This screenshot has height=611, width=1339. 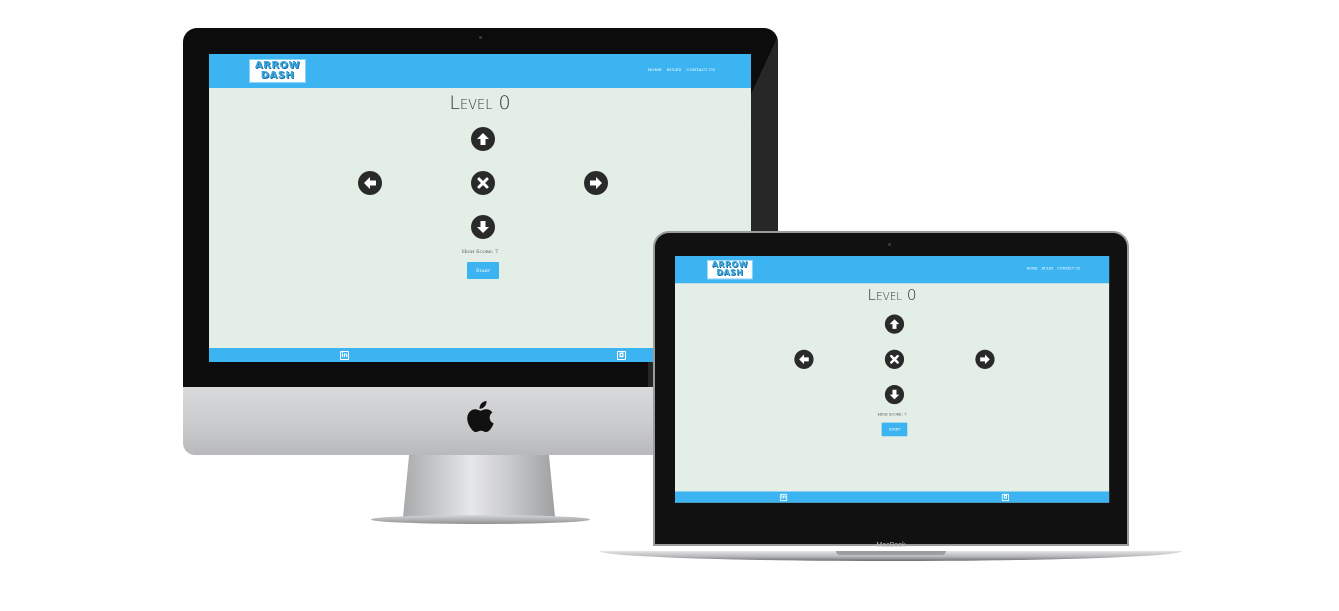 What do you see at coordinates (892, 415) in the screenshot?
I see `high-score: High Score: 7` at bounding box center [892, 415].